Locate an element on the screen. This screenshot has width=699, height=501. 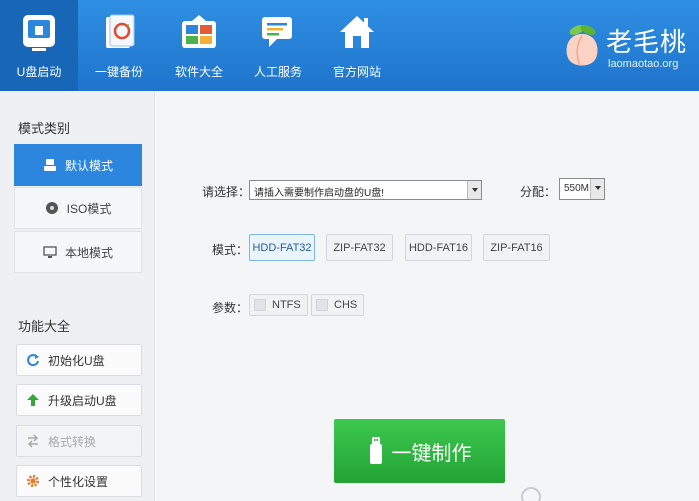
nav-website: 官方网站 is located at coordinates (357, 45).